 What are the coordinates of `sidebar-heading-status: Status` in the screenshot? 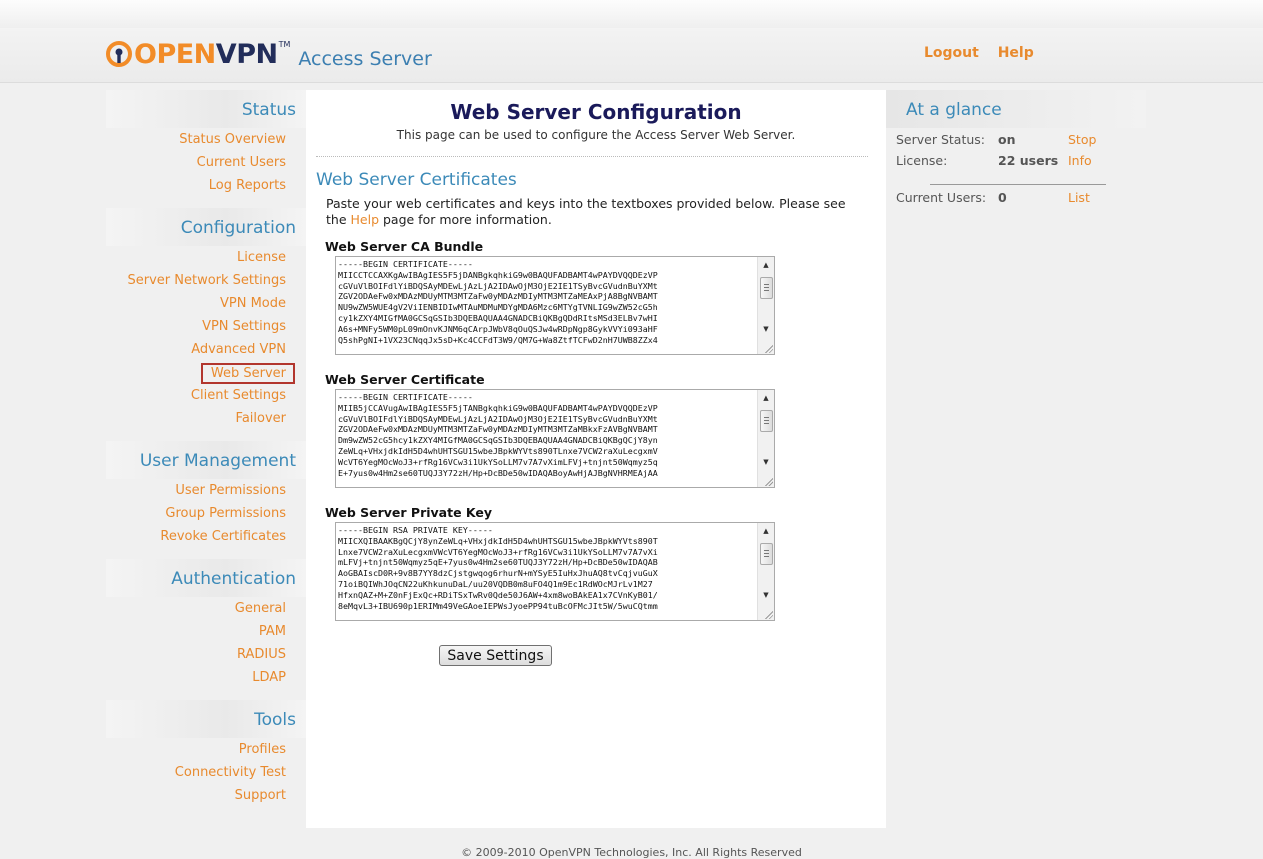 It's located at (268, 110).